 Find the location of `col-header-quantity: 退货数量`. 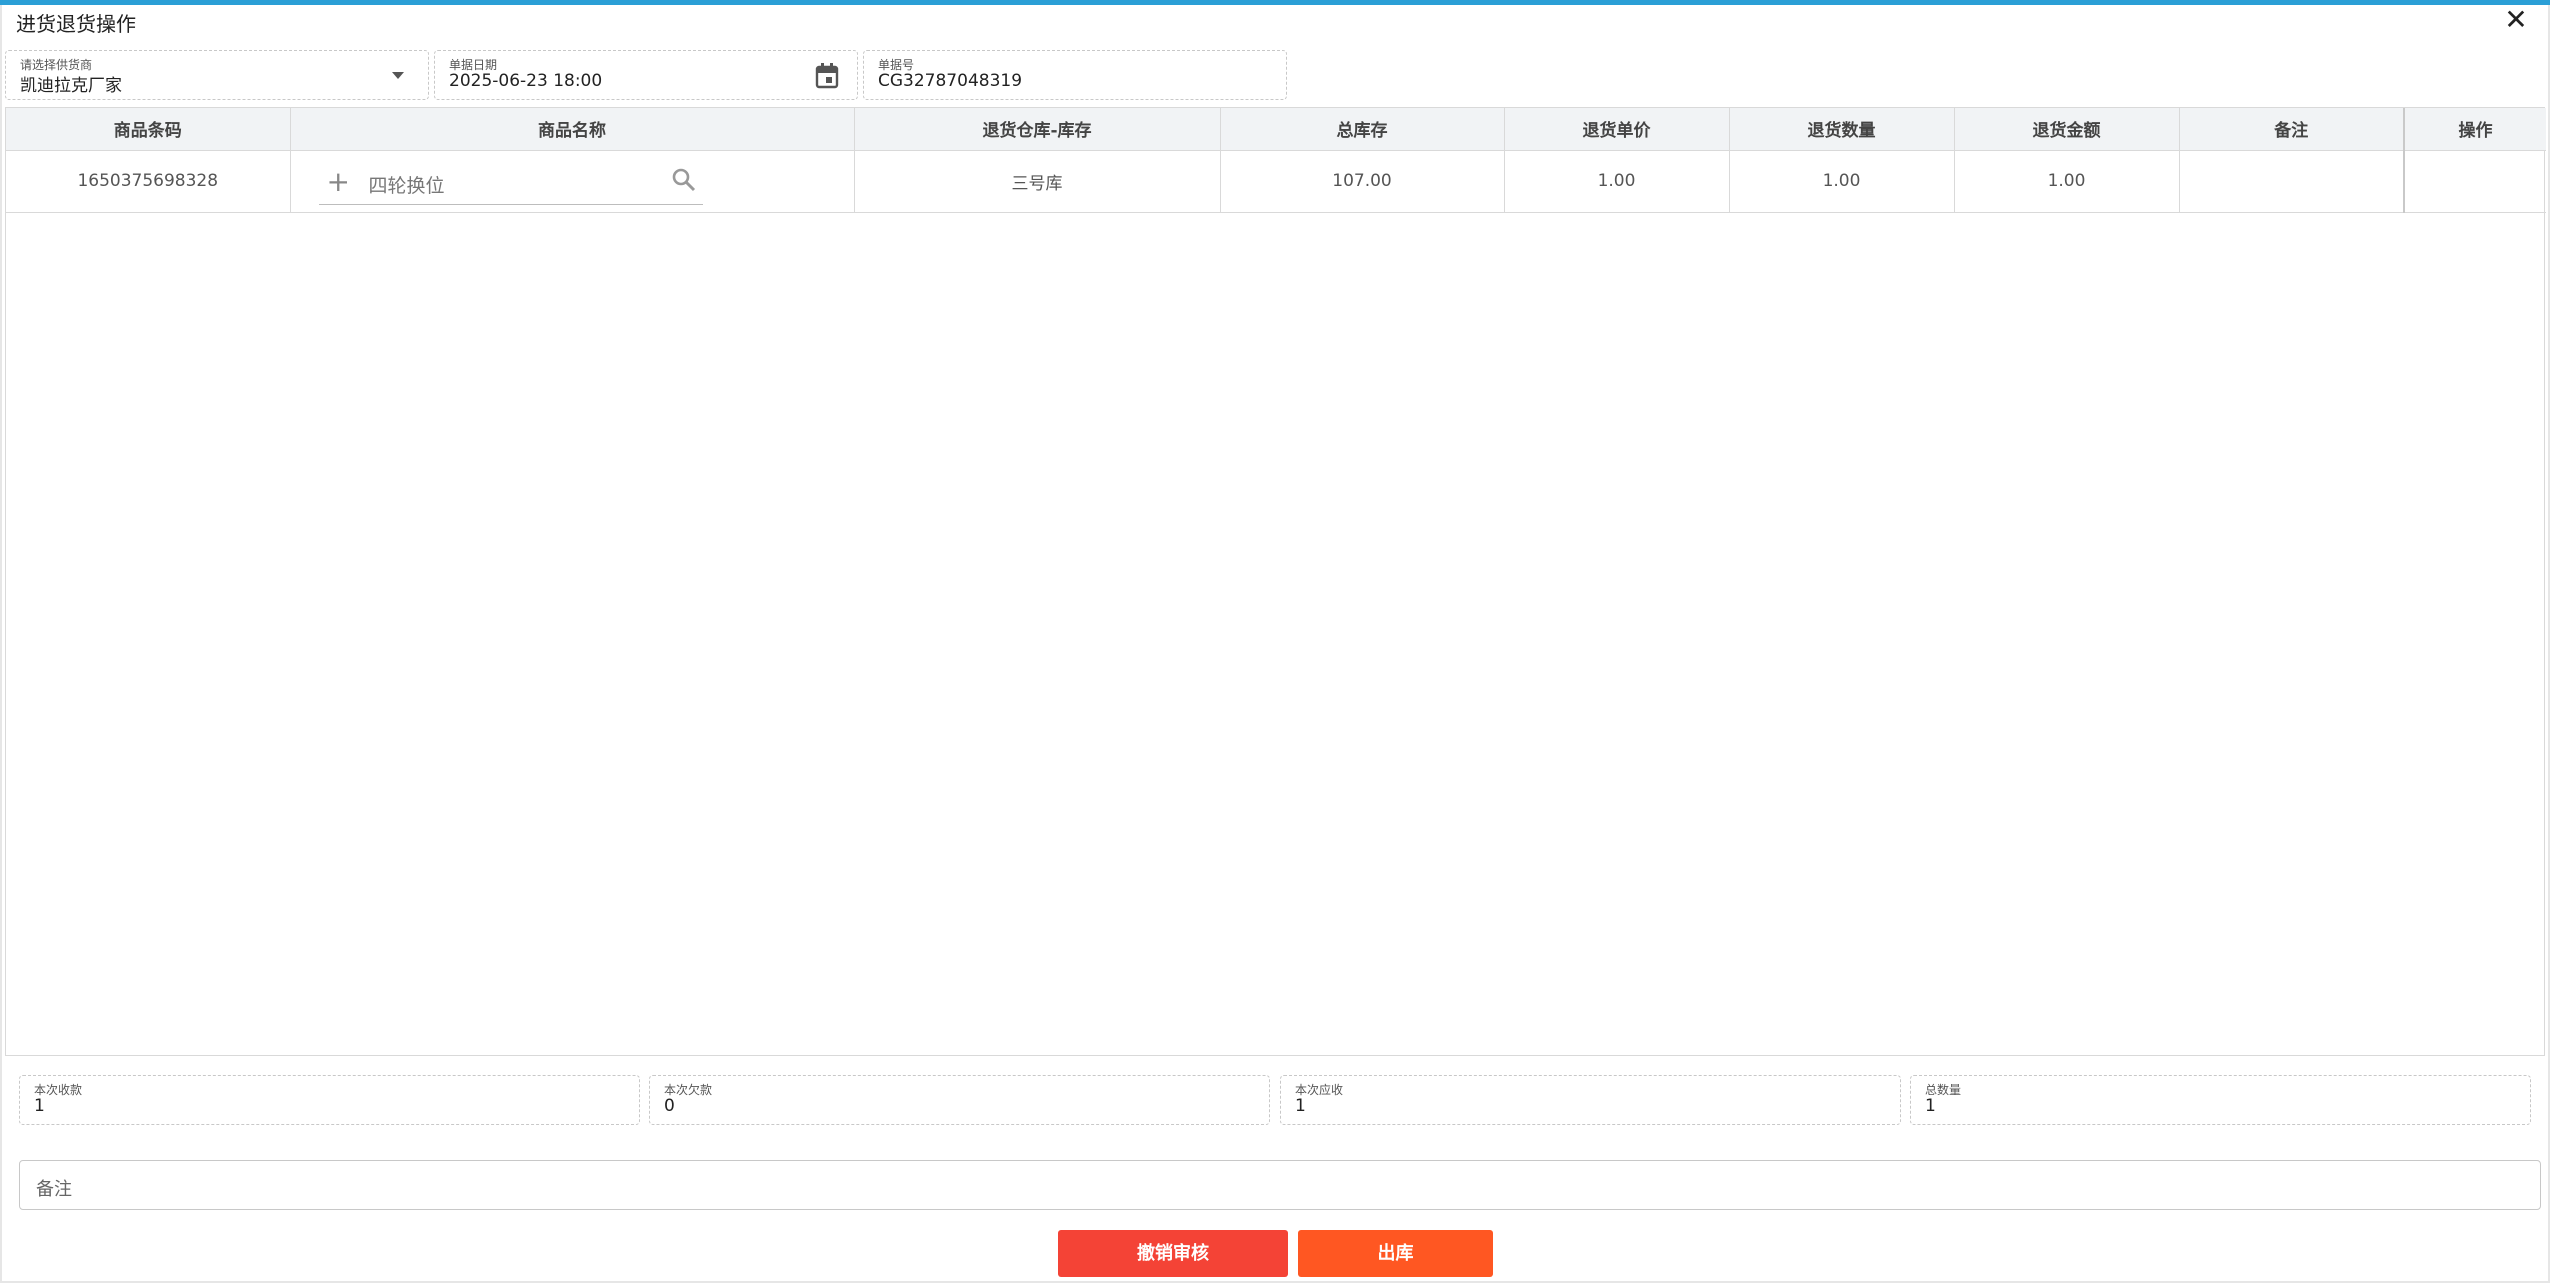

col-header-quantity: 退货数量 is located at coordinates (1842, 129).